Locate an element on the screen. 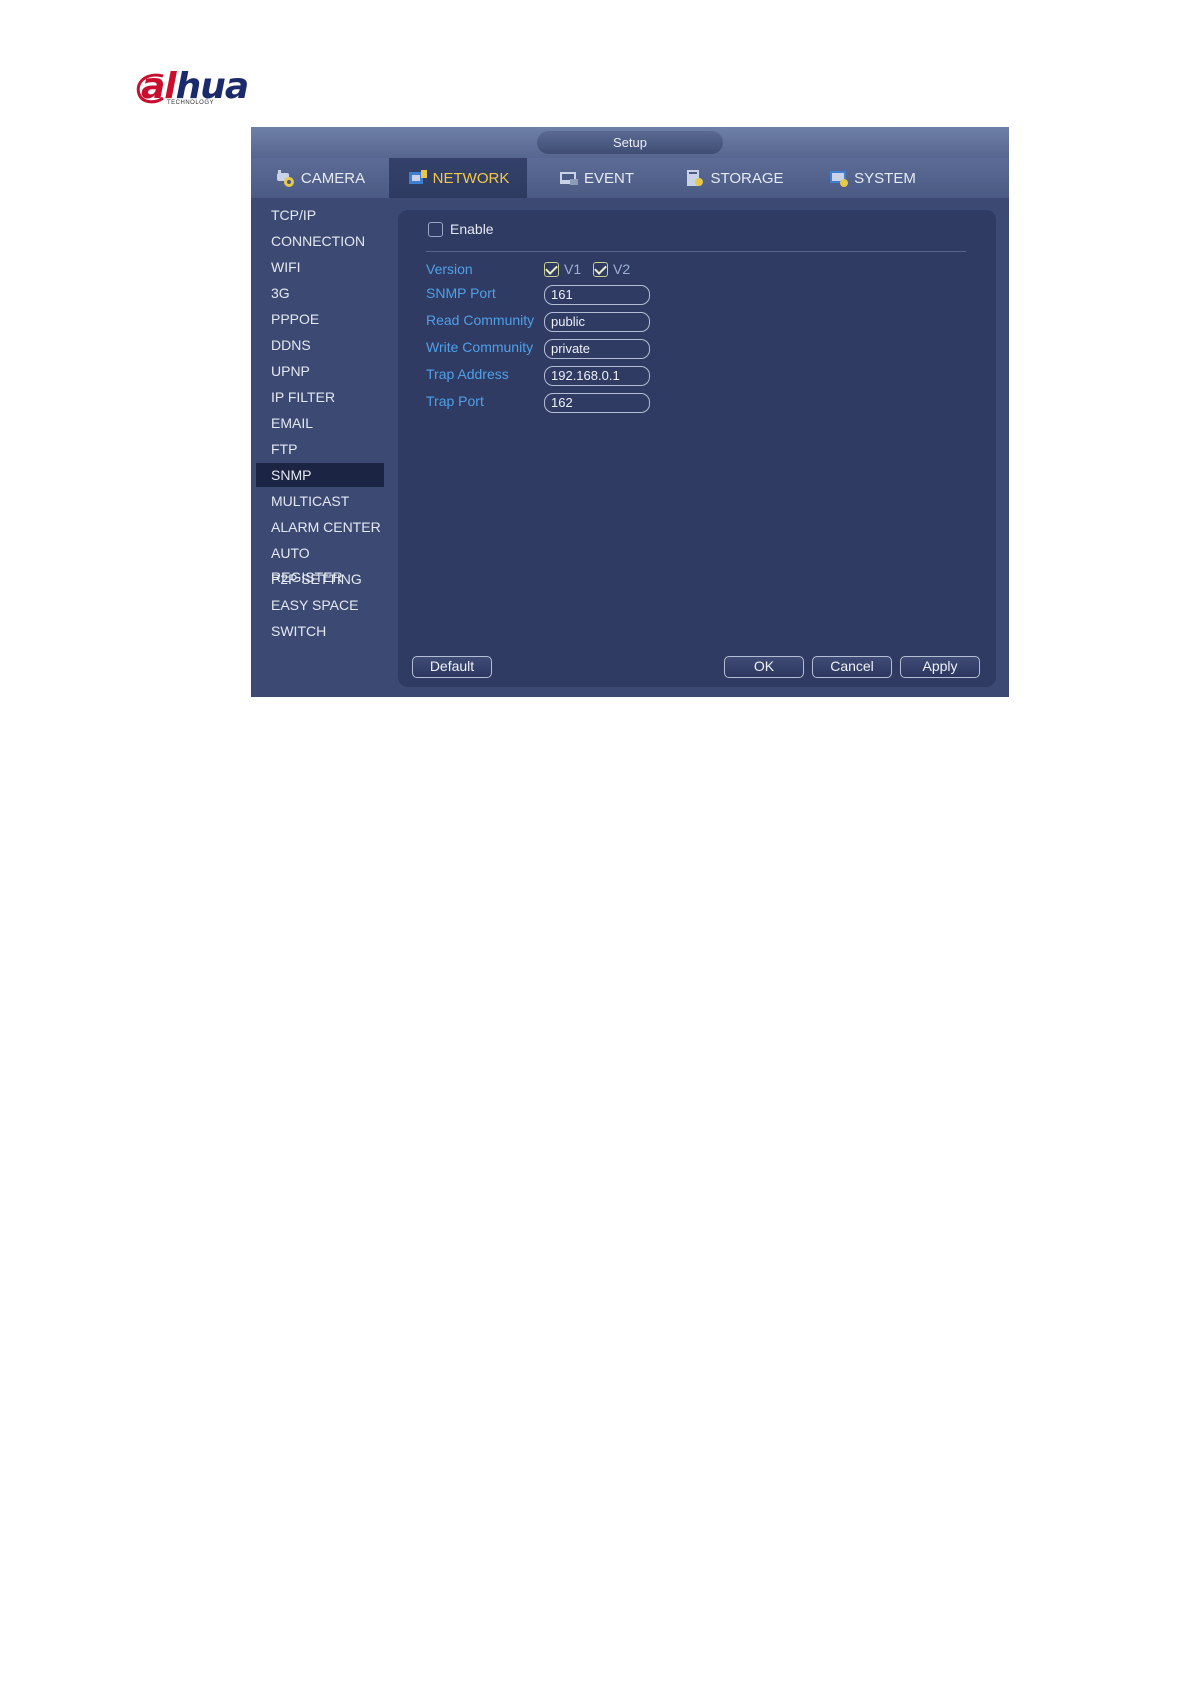 This screenshot has width=1191, height=1684. v2-label: V2 is located at coordinates (622, 269).